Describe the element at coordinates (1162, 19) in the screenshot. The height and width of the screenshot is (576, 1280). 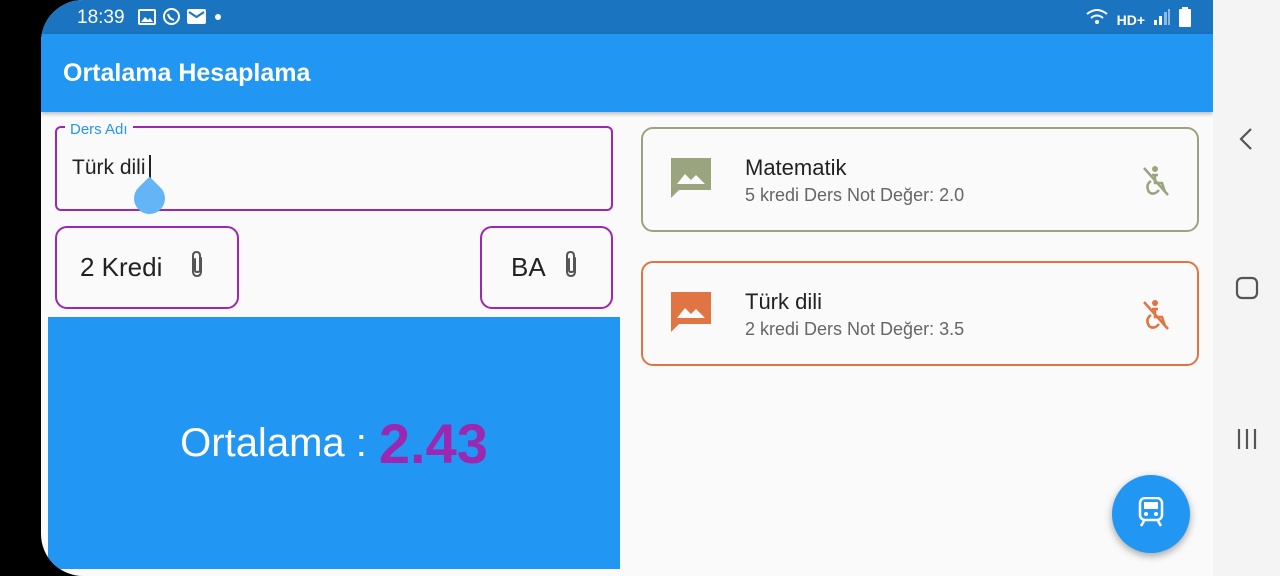
I see `signal-icon` at that location.